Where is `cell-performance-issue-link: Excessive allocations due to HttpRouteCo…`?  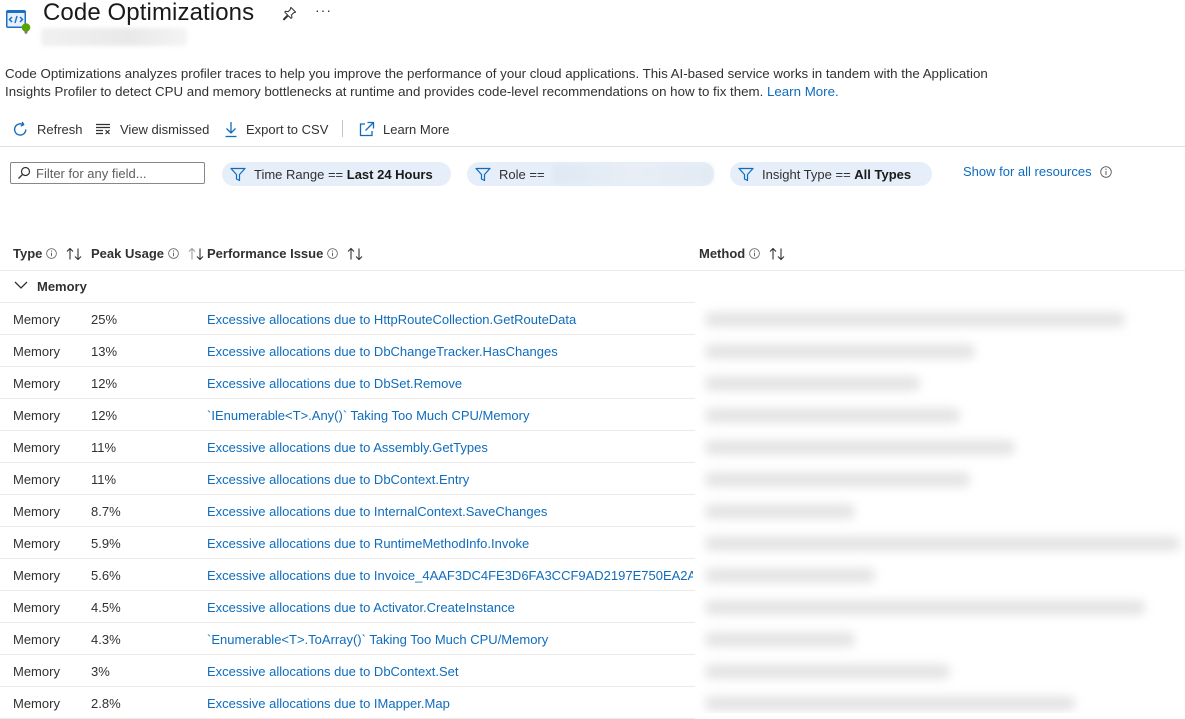 cell-performance-issue-link: Excessive allocations due to HttpRouteCo… is located at coordinates (450, 319).